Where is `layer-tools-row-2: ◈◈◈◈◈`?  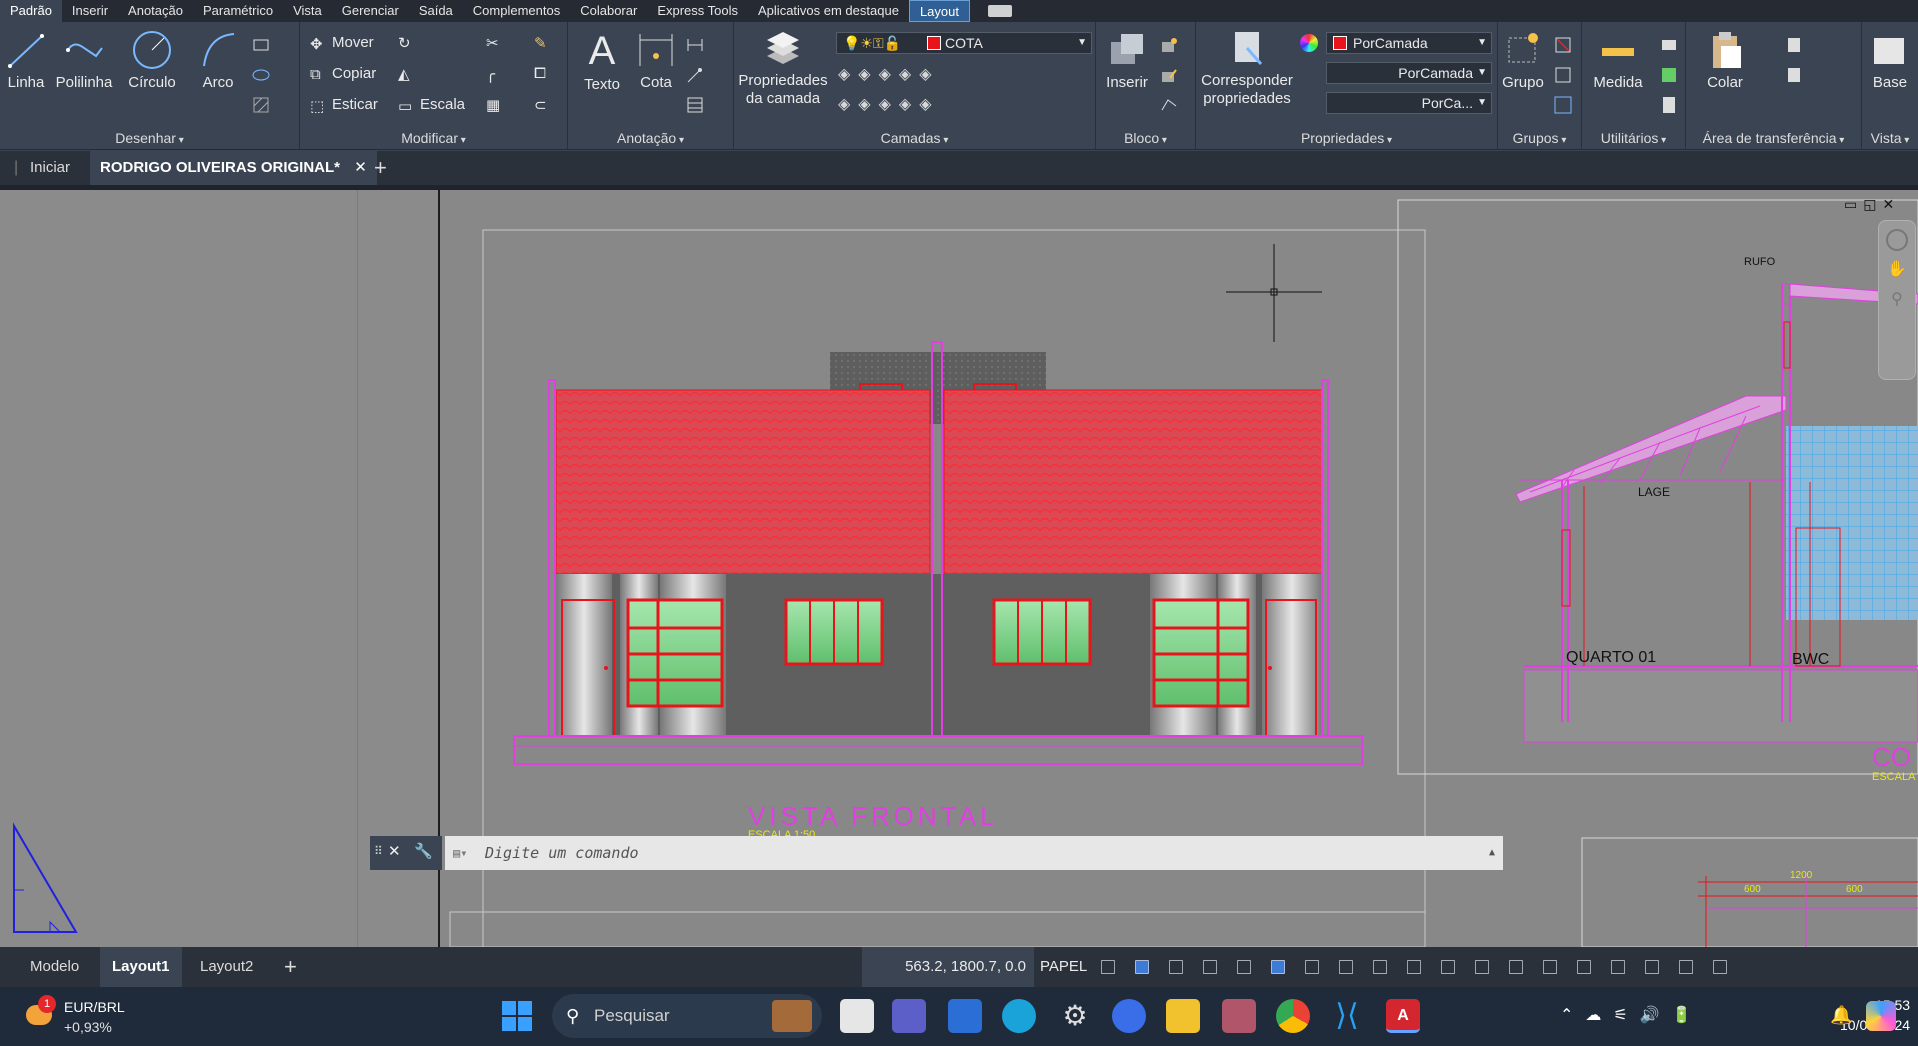 layer-tools-row-2: ◈◈◈◈◈ is located at coordinates (889, 104).